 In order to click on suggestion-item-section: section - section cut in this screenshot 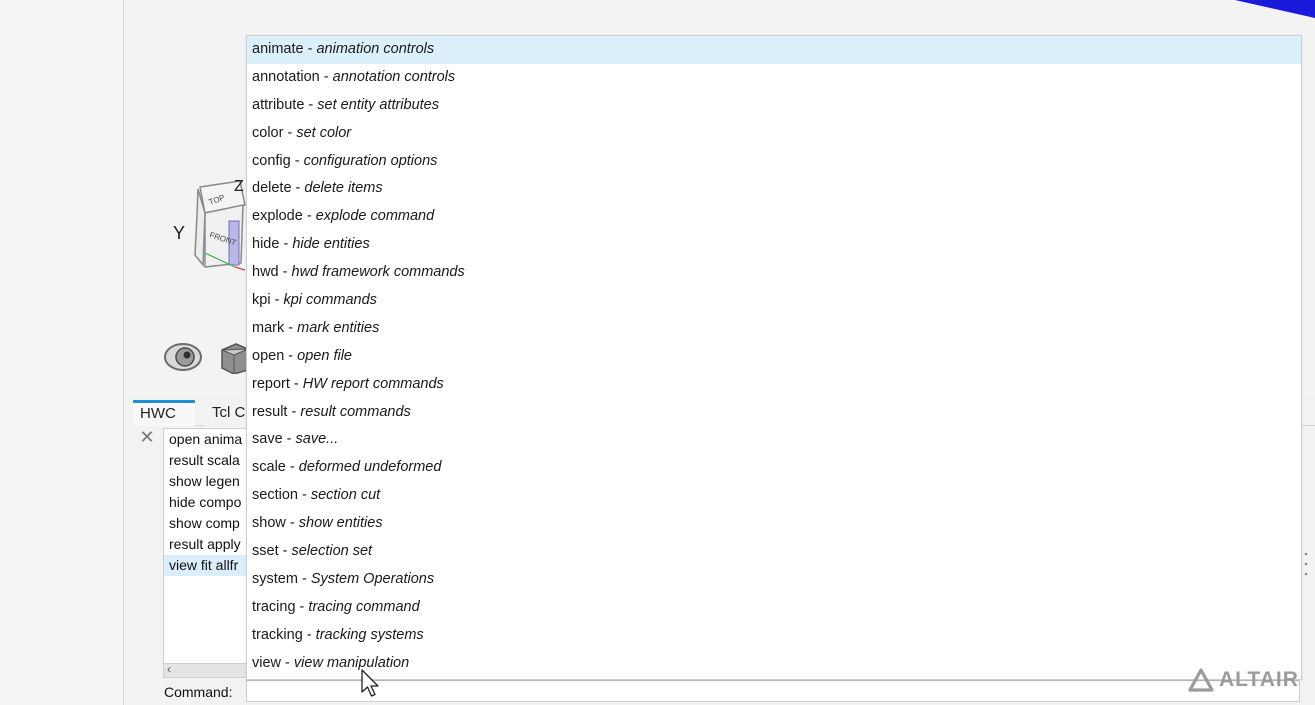, I will do `click(774, 496)`.